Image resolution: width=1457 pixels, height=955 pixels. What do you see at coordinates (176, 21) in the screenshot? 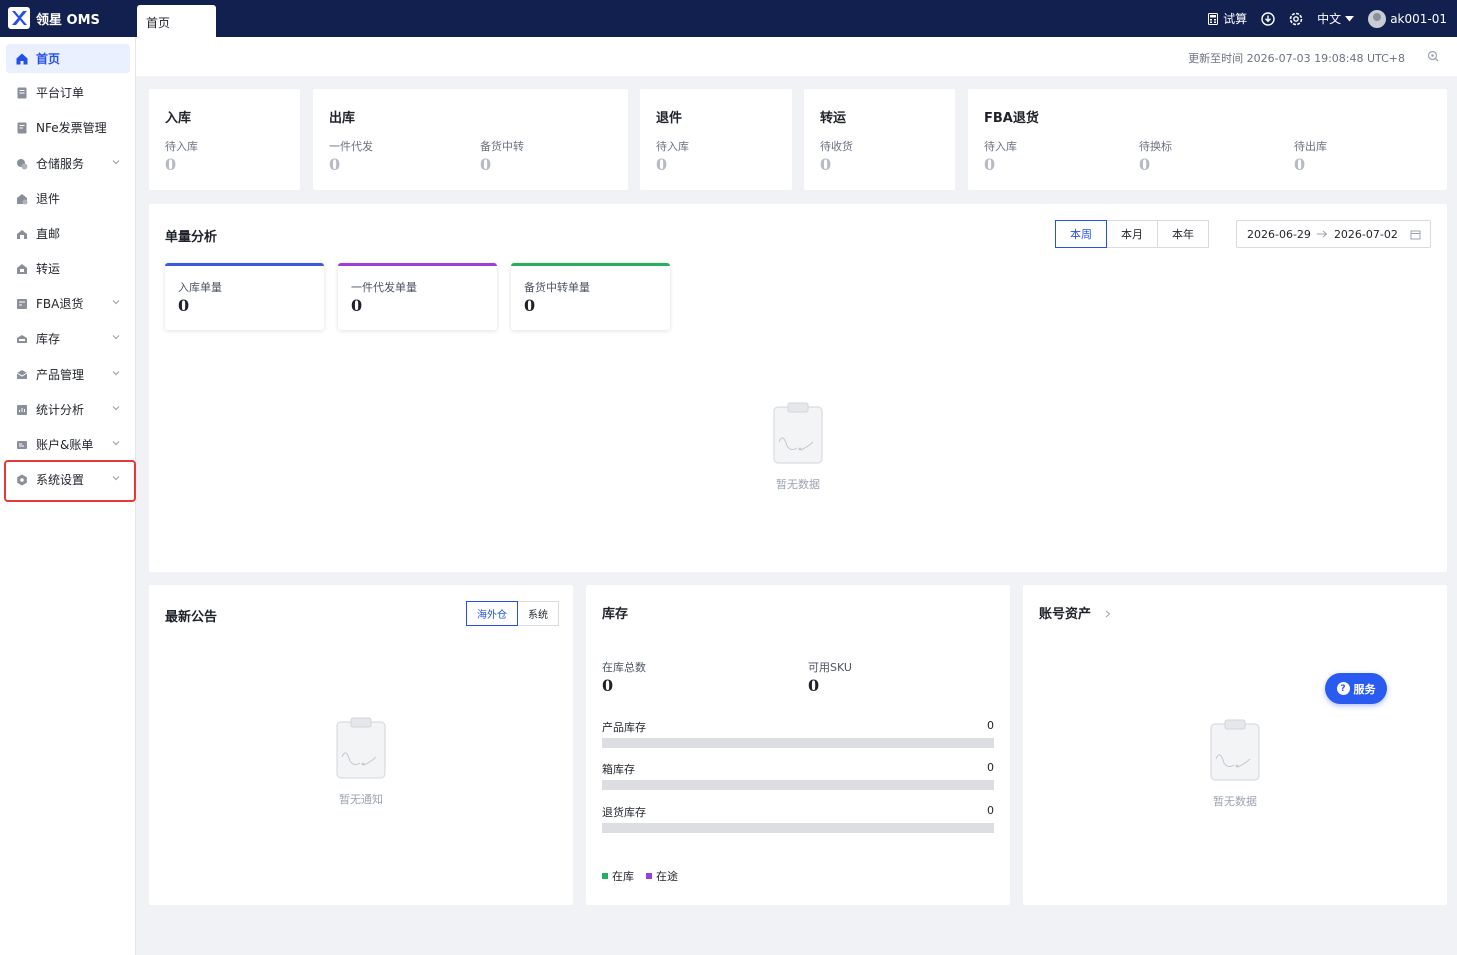
I see `tab-home: 首页` at bounding box center [176, 21].